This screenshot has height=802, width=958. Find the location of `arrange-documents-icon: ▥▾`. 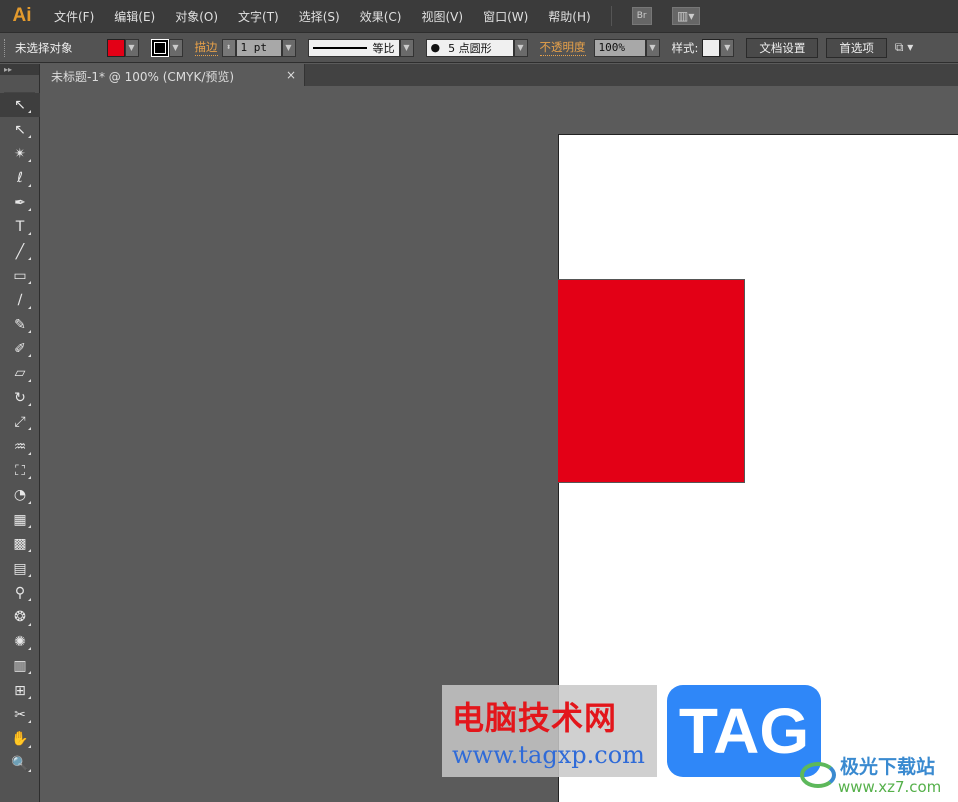

arrange-documents-icon: ▥▾ is located at coordinates (685, 16).